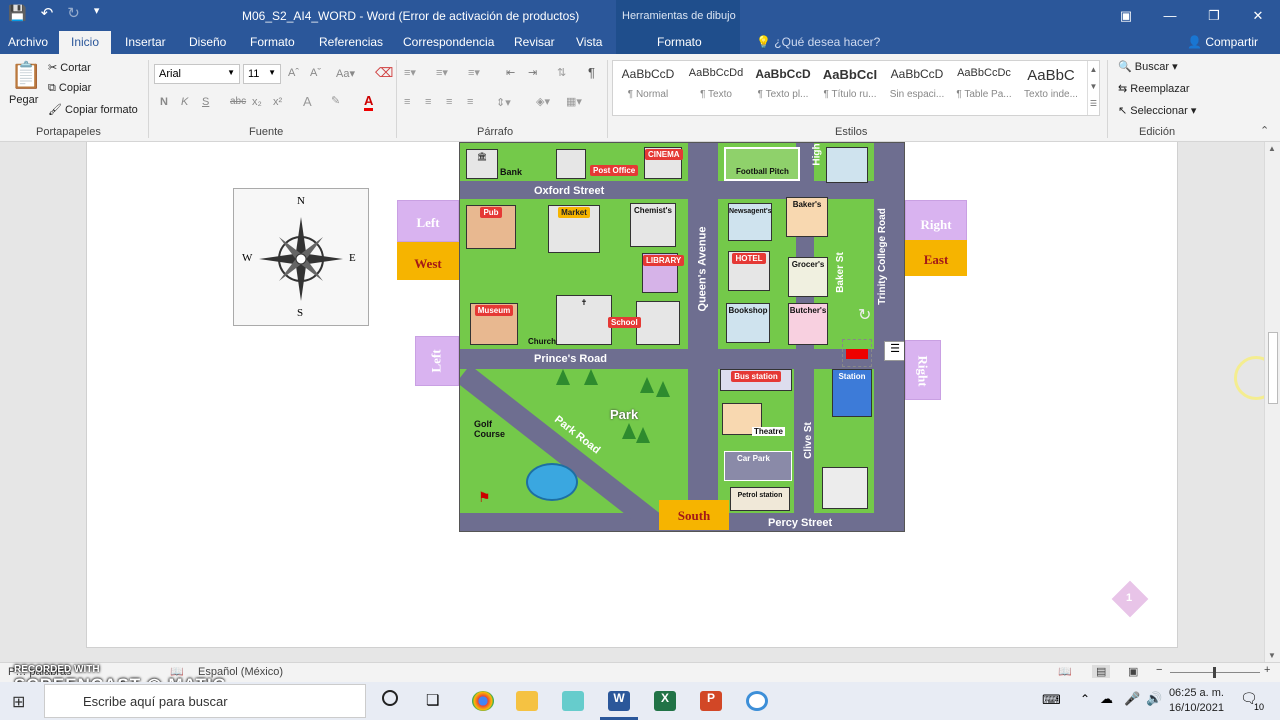 The height and width of the screenshot is (720, 1280). Describe the element at coordinates (1154, 699) in the screenshot. I see `volume-icon: 🔊` at that location.